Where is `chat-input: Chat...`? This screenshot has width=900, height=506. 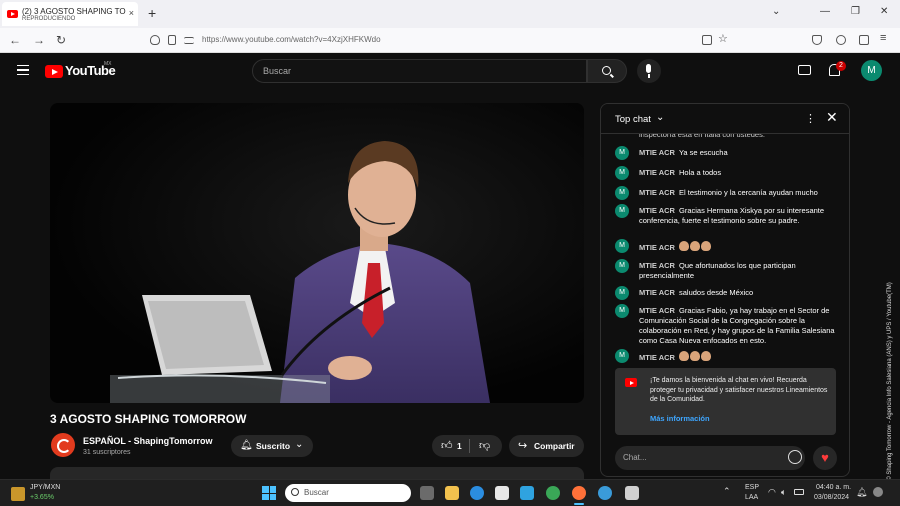
chat-input: Chat... is located at coordinates (710, 458).